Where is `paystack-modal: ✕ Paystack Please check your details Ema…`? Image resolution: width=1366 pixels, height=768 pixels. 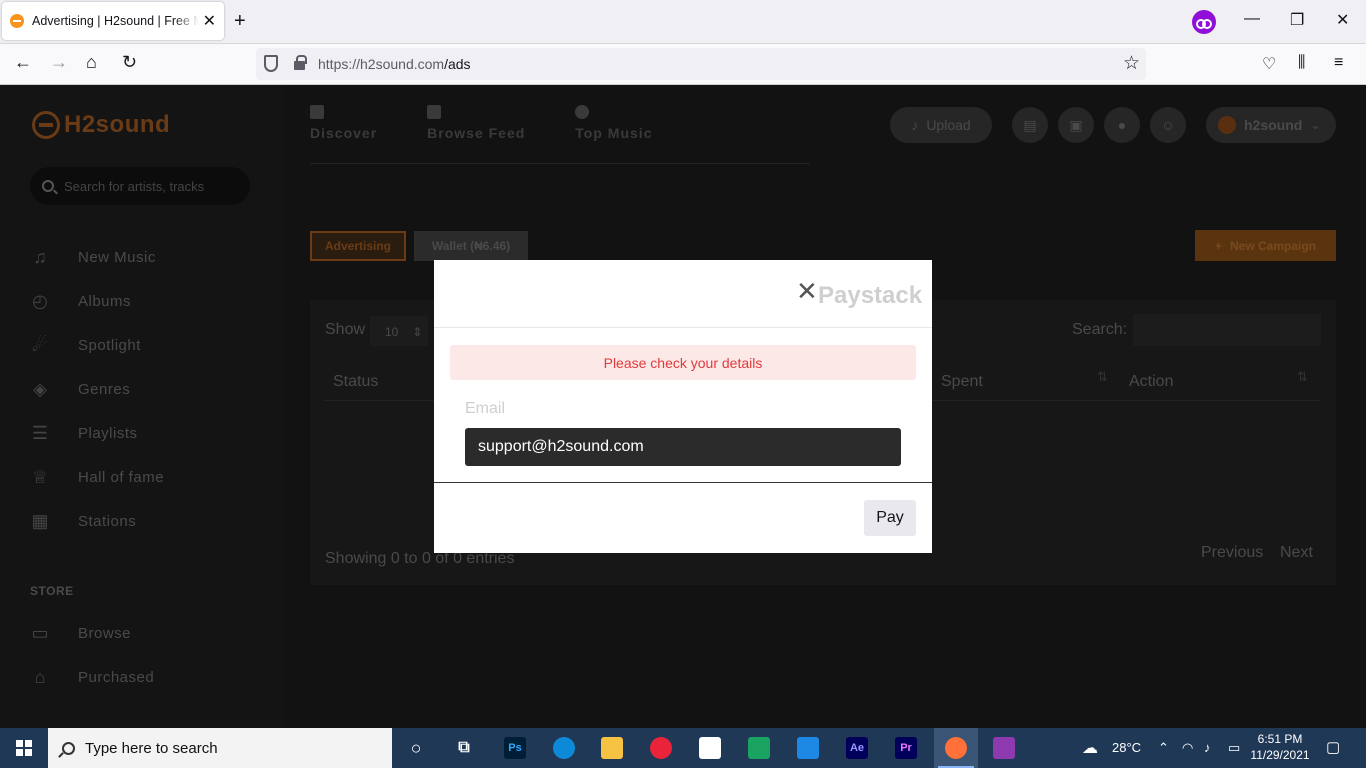 paystack-modal: ✕ Paystack Please check your details Ema… is located at coordinates (683, 406).